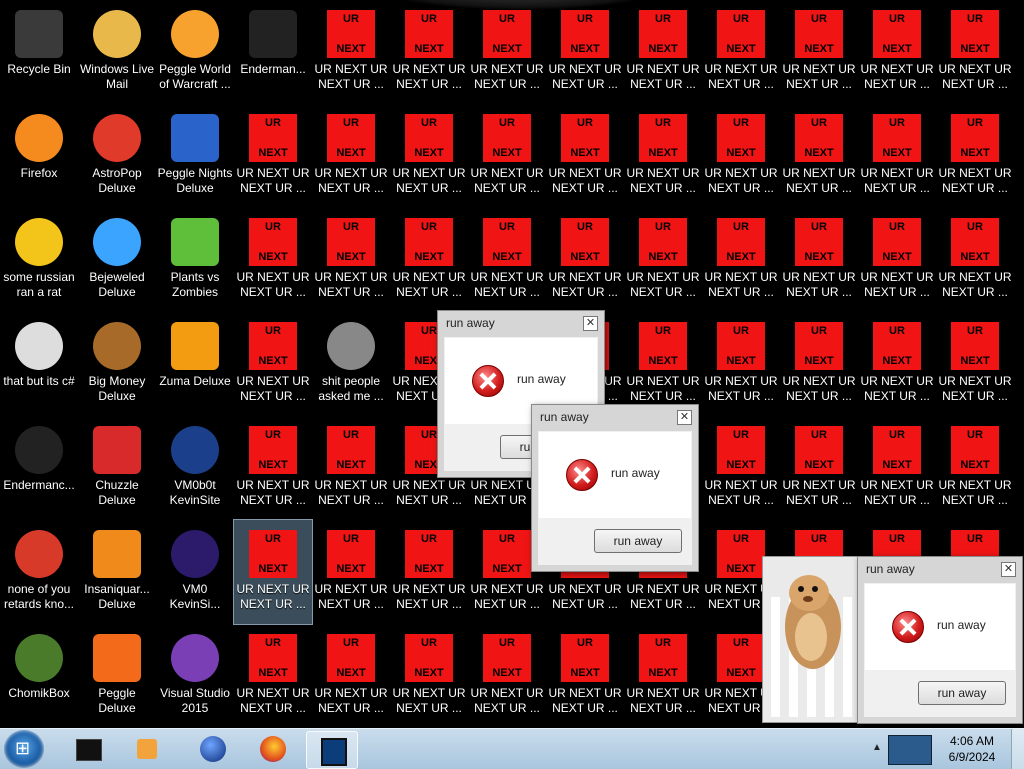  What do you see at coordinates (117, 572) in the screenshot?
I see `desktop-icon: Insaniquar... Deluxe` at bounding box center [117, 572].